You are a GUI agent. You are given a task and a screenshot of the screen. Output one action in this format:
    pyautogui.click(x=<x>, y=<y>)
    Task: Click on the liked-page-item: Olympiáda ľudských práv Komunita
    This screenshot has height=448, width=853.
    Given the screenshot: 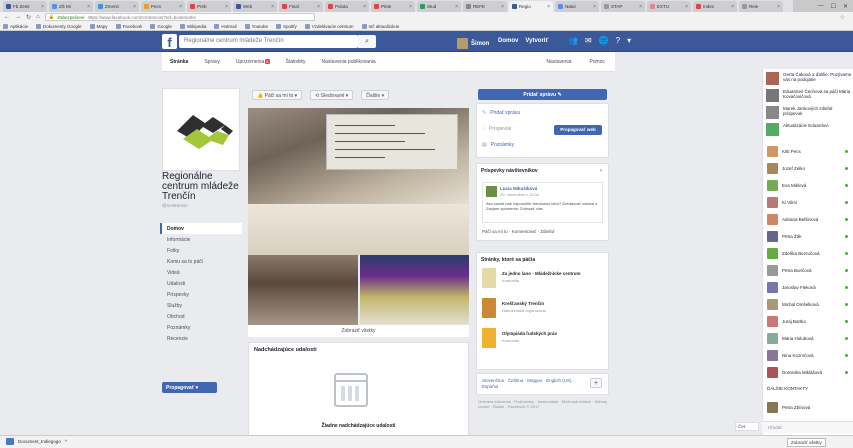 What is the action you would take?
    pyautogui.click(x=544, y=341)
    